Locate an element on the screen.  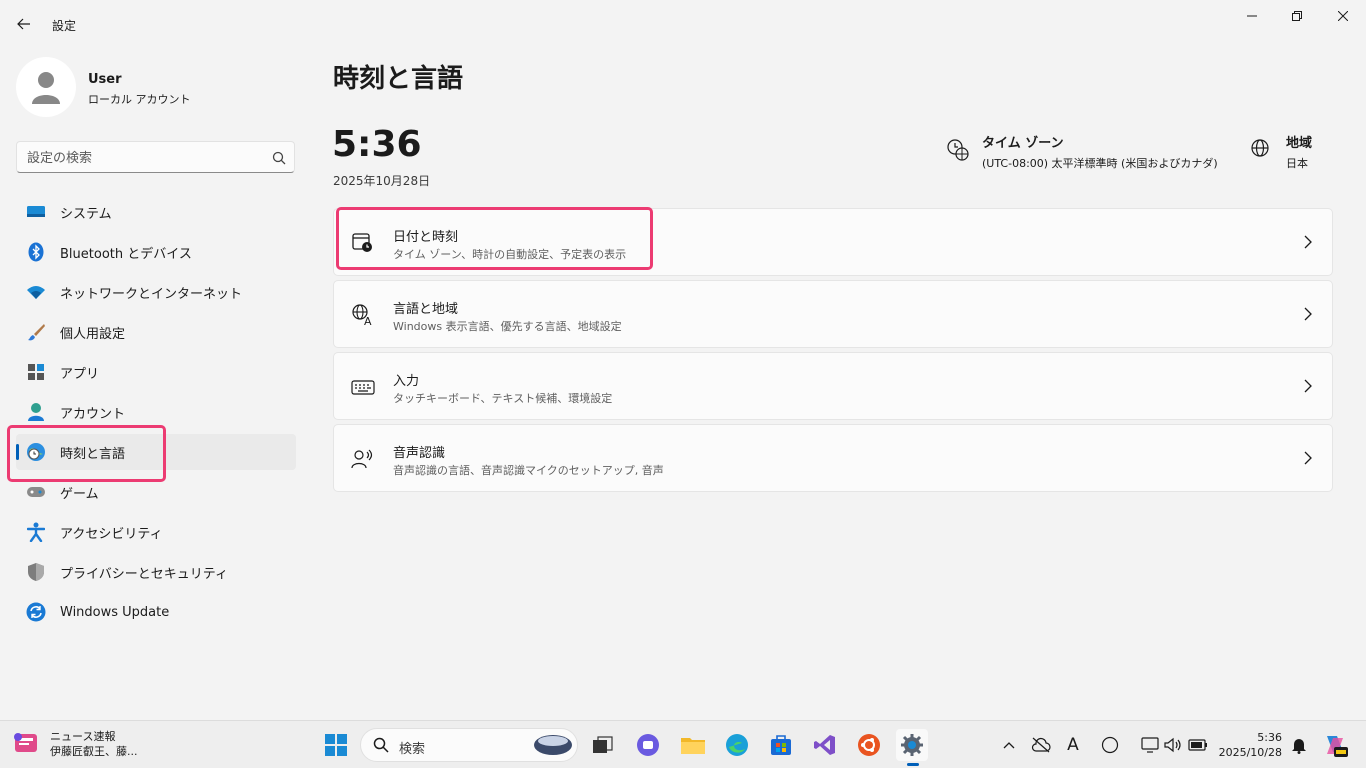
sidebar-item-windows-update: Windows Update is located at coordinates (156, 612).